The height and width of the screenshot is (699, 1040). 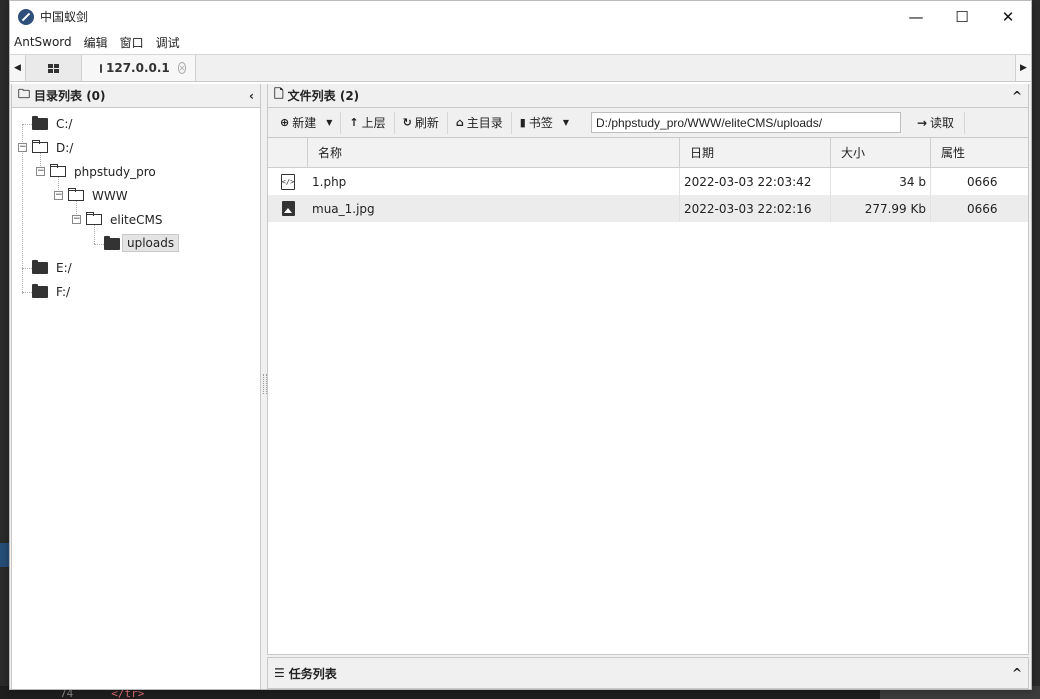 I want to click on home-dir-label: 主目录, so click(x=484, y=123).